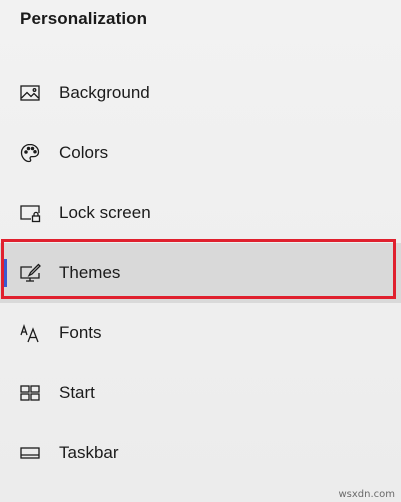 This screenshot has height=502, width=401. Describe the element at coordinates (77, 392) in the screenshot. I see `nav-item-label: Start` at that location.